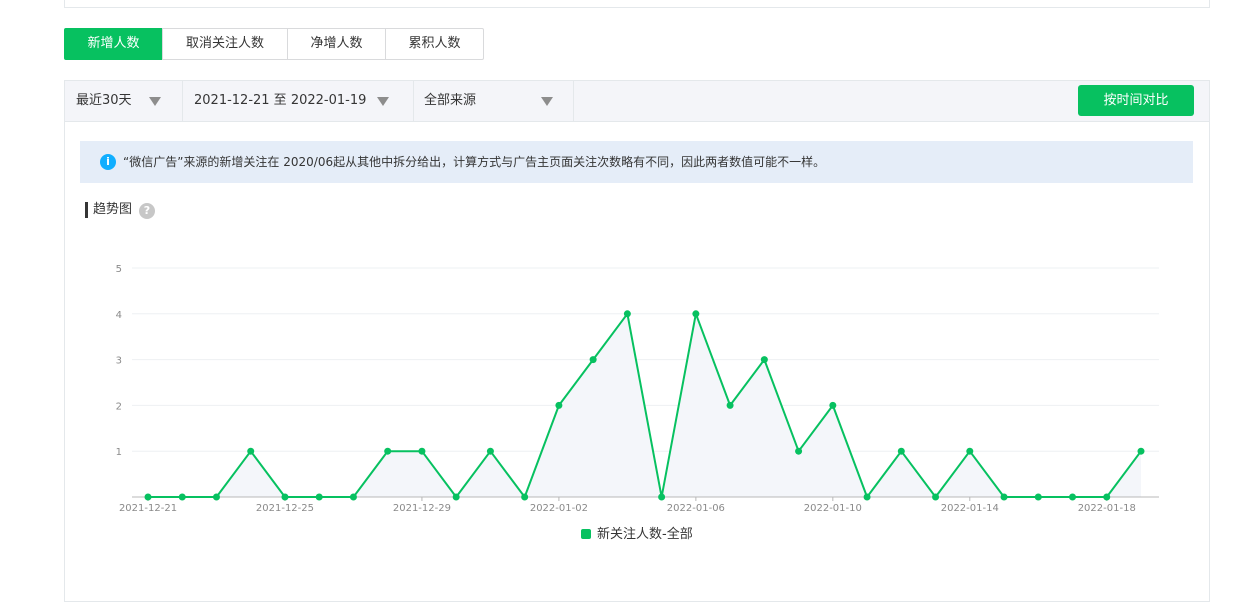 The height and width of the screenshot is (602, 1242). I want to click on x-tick-label: 2022-01-10, so click(833, 508).